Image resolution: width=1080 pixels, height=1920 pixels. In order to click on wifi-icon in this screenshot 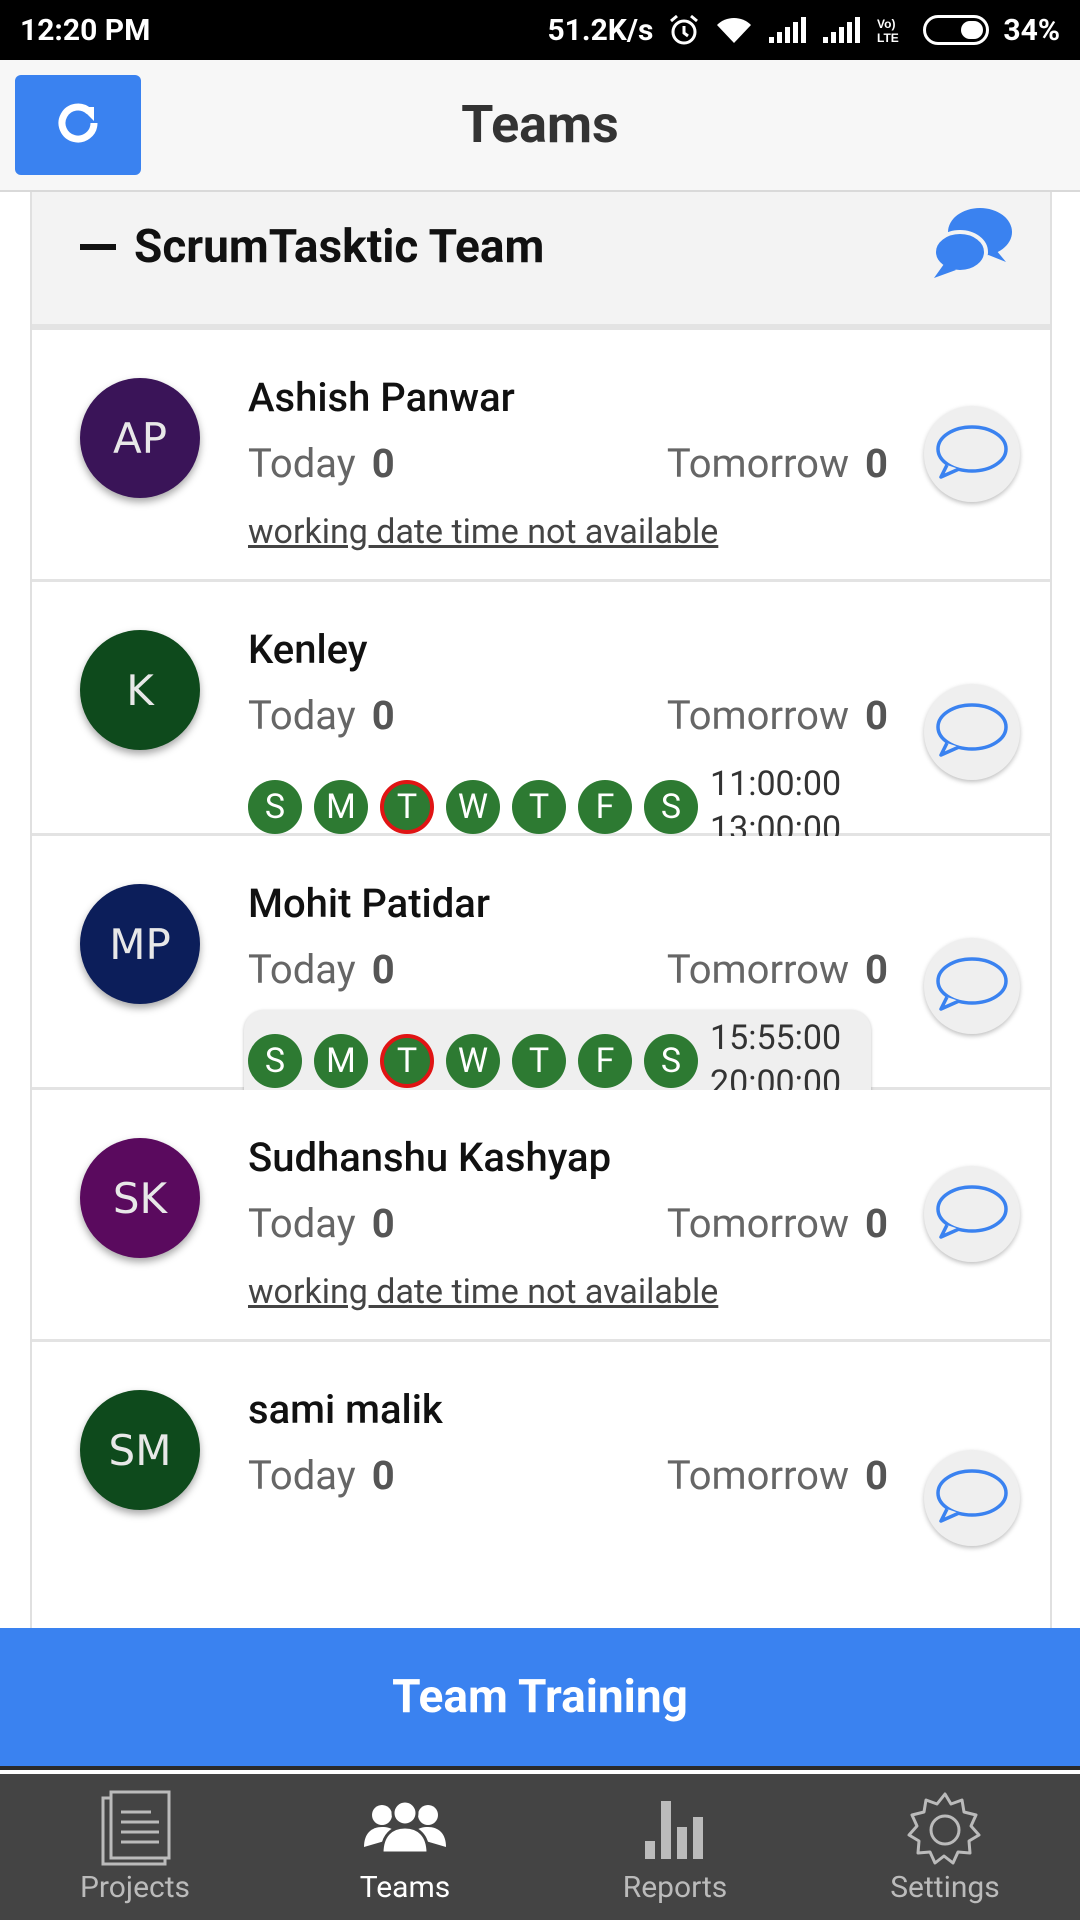, I will do `click(734, 30)`.